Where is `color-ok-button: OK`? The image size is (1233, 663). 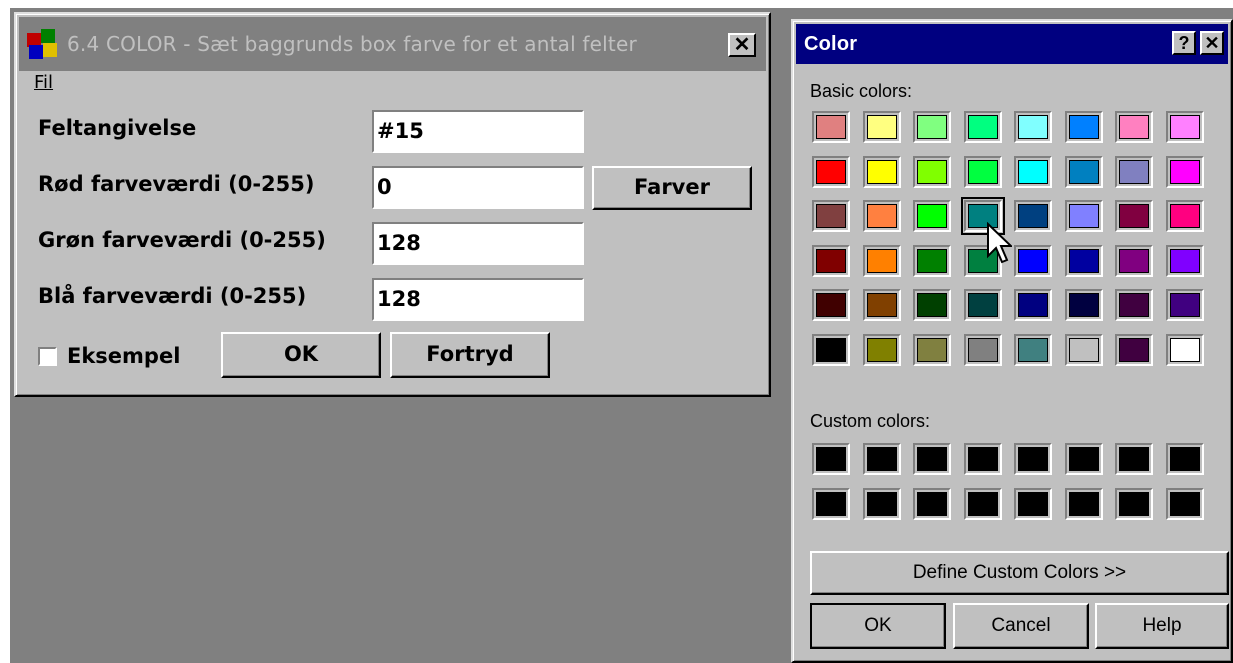
color-ok-button: OK is located at coordinates (878, 626).